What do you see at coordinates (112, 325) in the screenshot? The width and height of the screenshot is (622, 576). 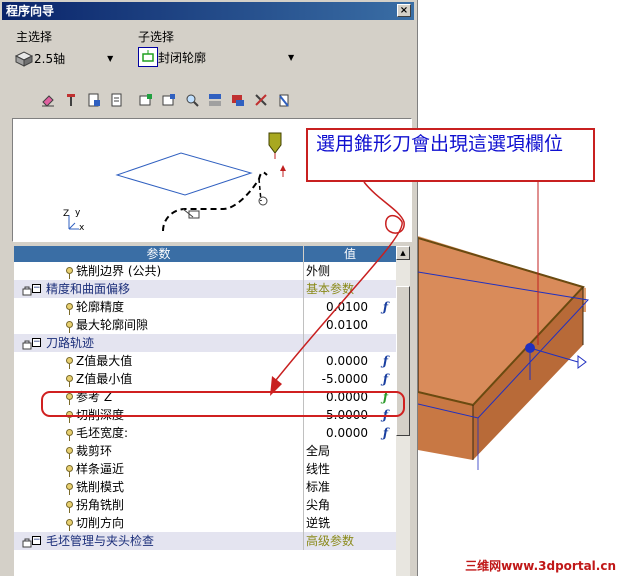 I see `row-label: 最大轮廓间隙` at bounding box center [112, 325].